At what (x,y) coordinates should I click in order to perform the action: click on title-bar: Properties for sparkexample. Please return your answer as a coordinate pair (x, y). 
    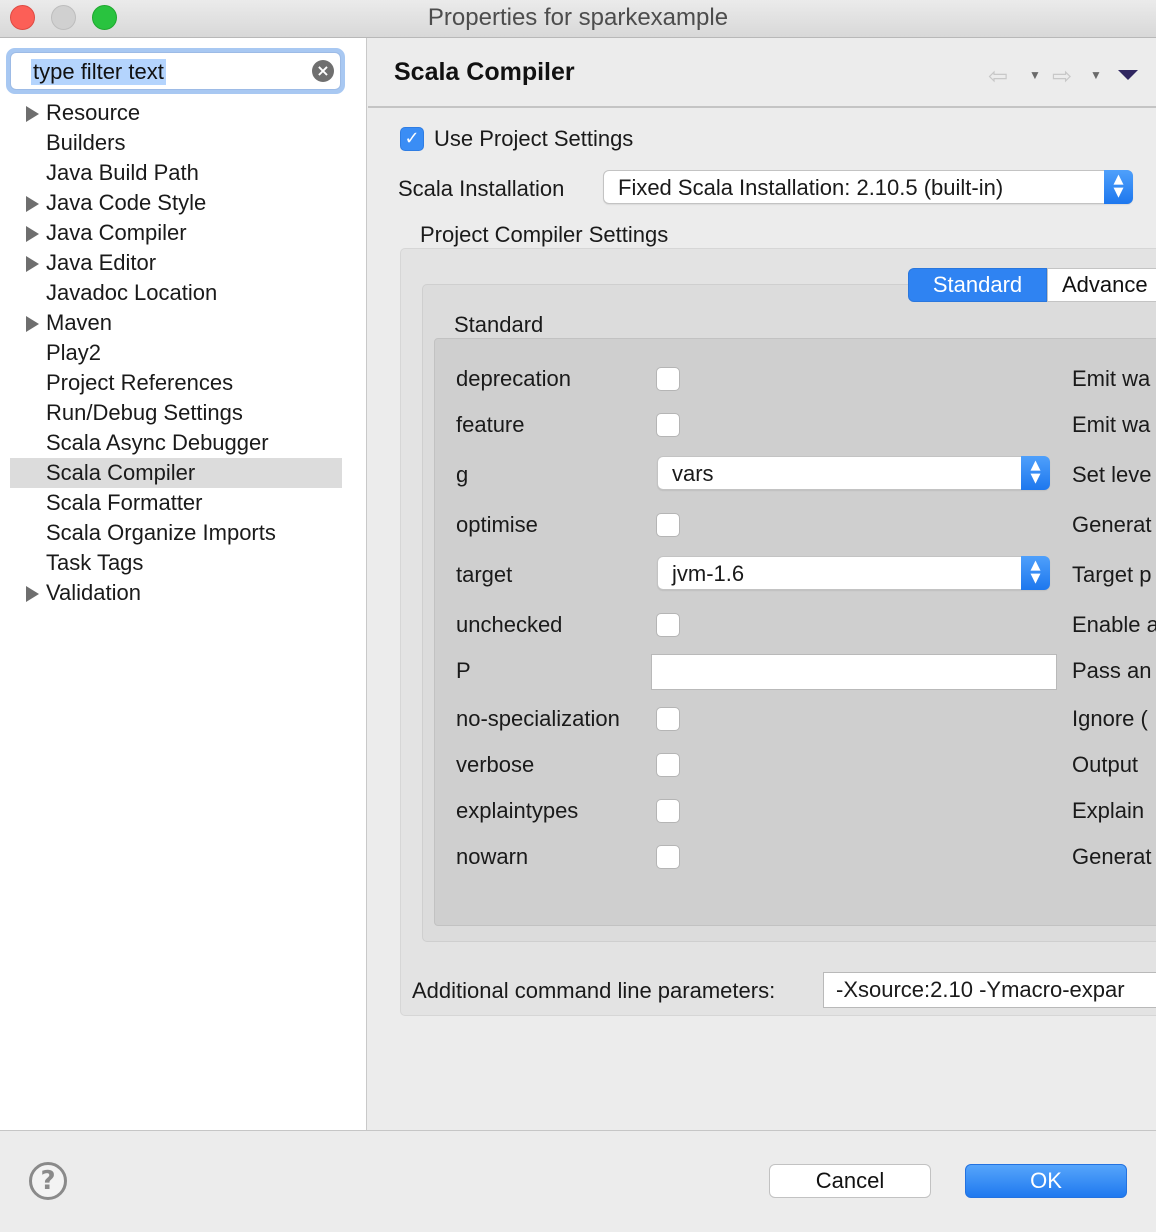
    Looking at the image, I should click on (578, 19).